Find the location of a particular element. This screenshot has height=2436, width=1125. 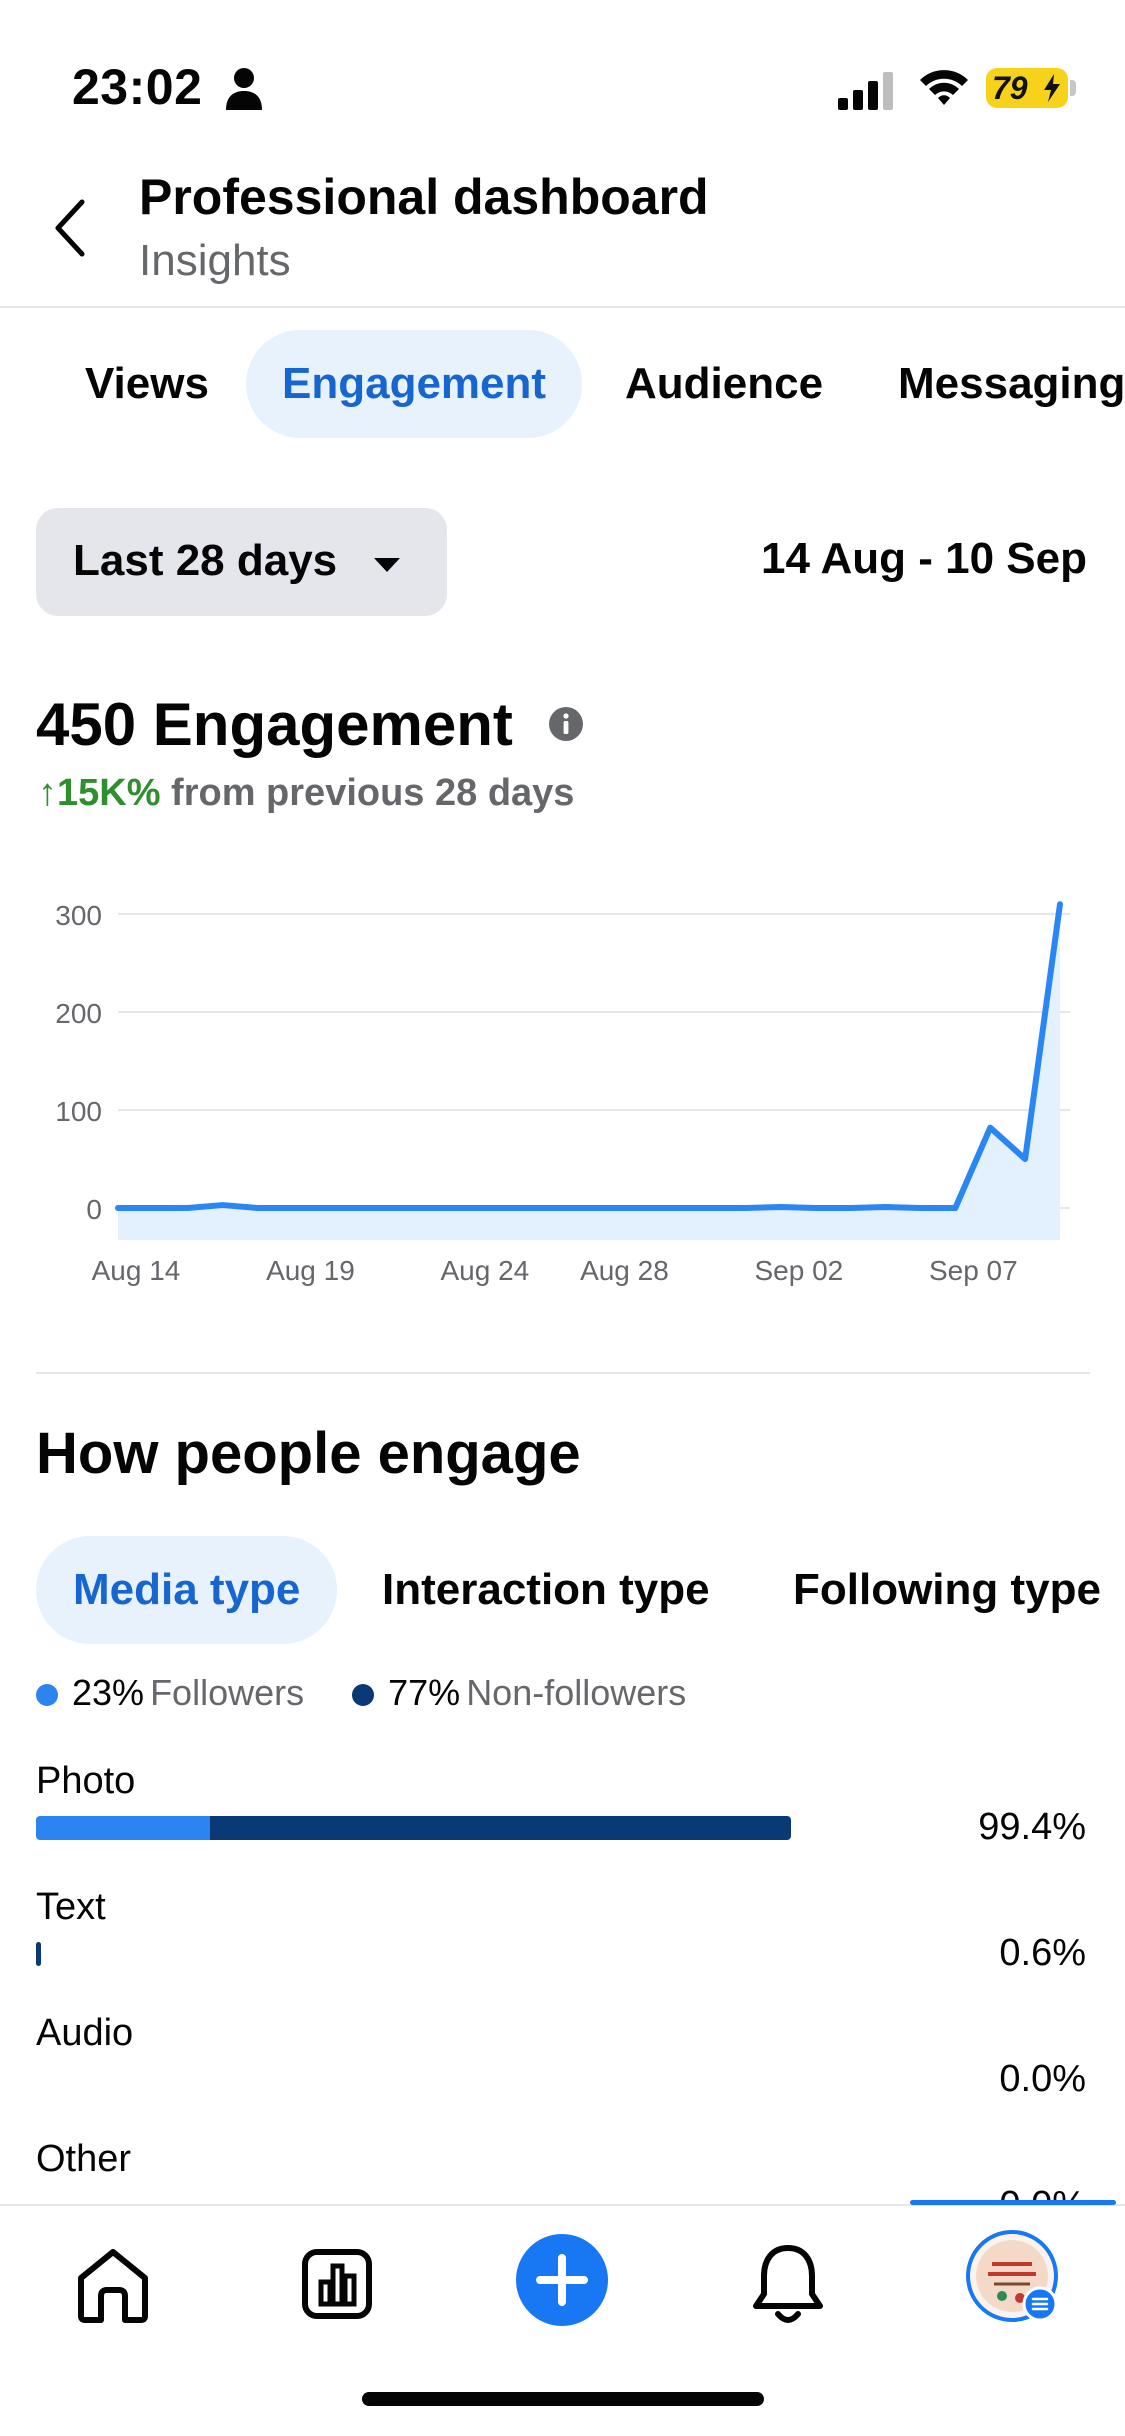

page-subtitle: Insights is located at coordinates (215, 260).